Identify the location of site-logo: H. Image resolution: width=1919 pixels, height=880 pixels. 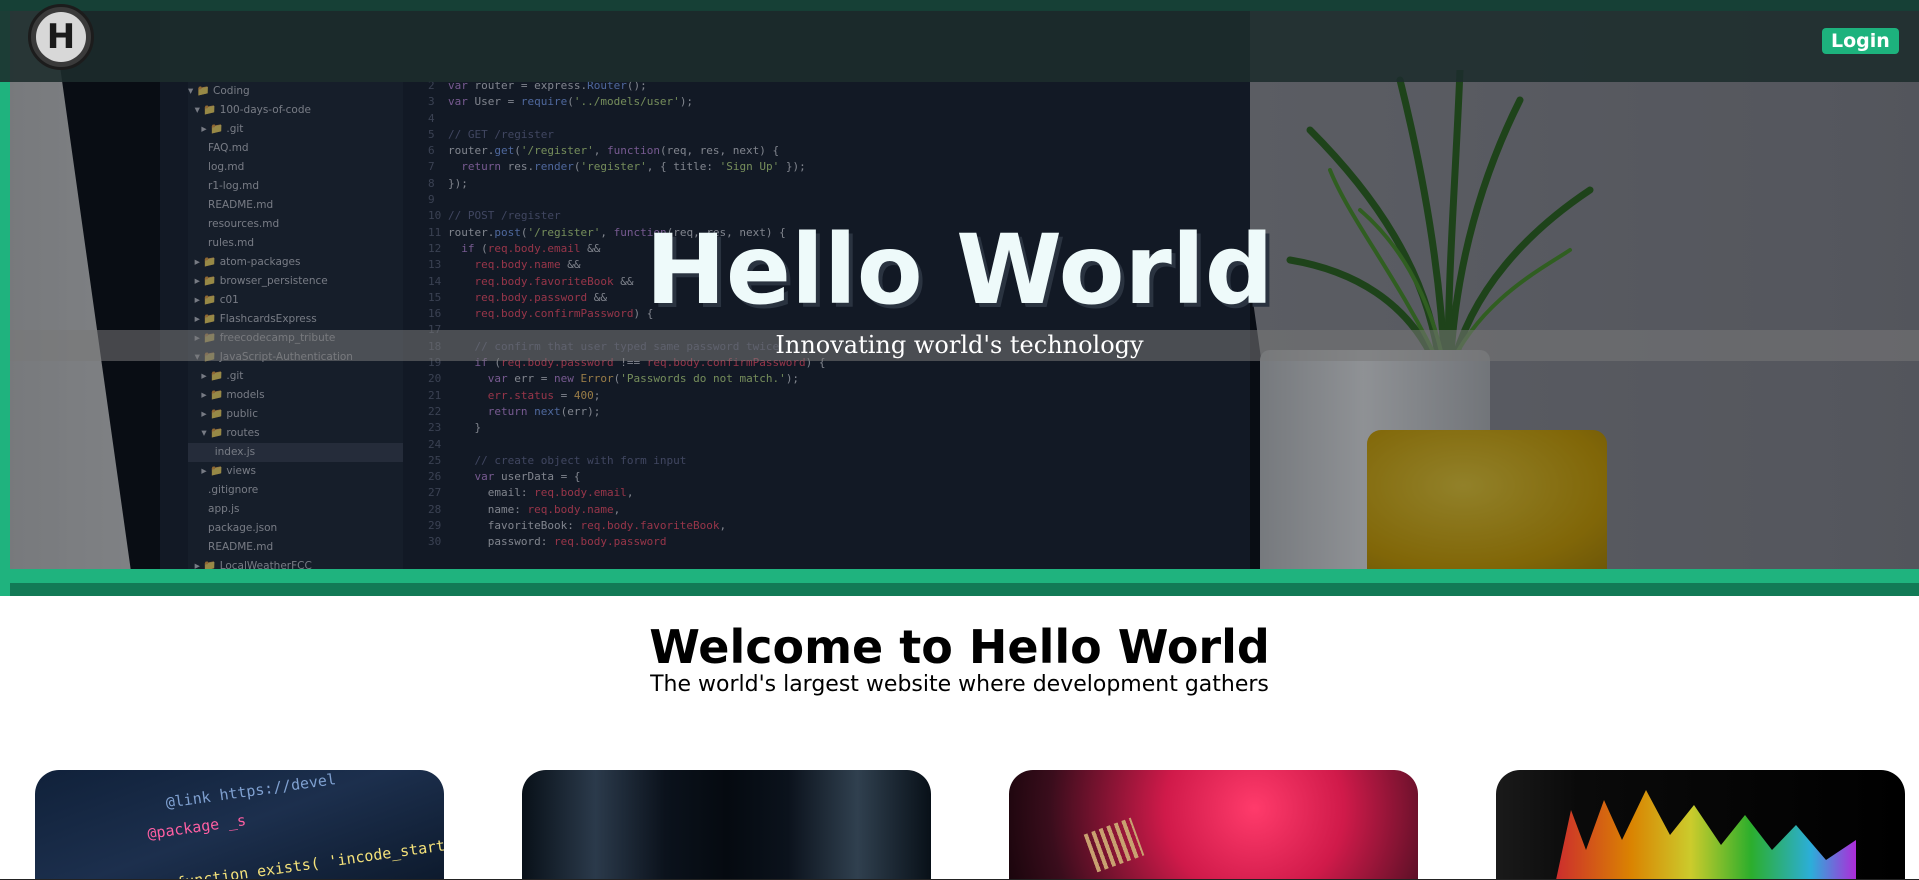
(61, 37).